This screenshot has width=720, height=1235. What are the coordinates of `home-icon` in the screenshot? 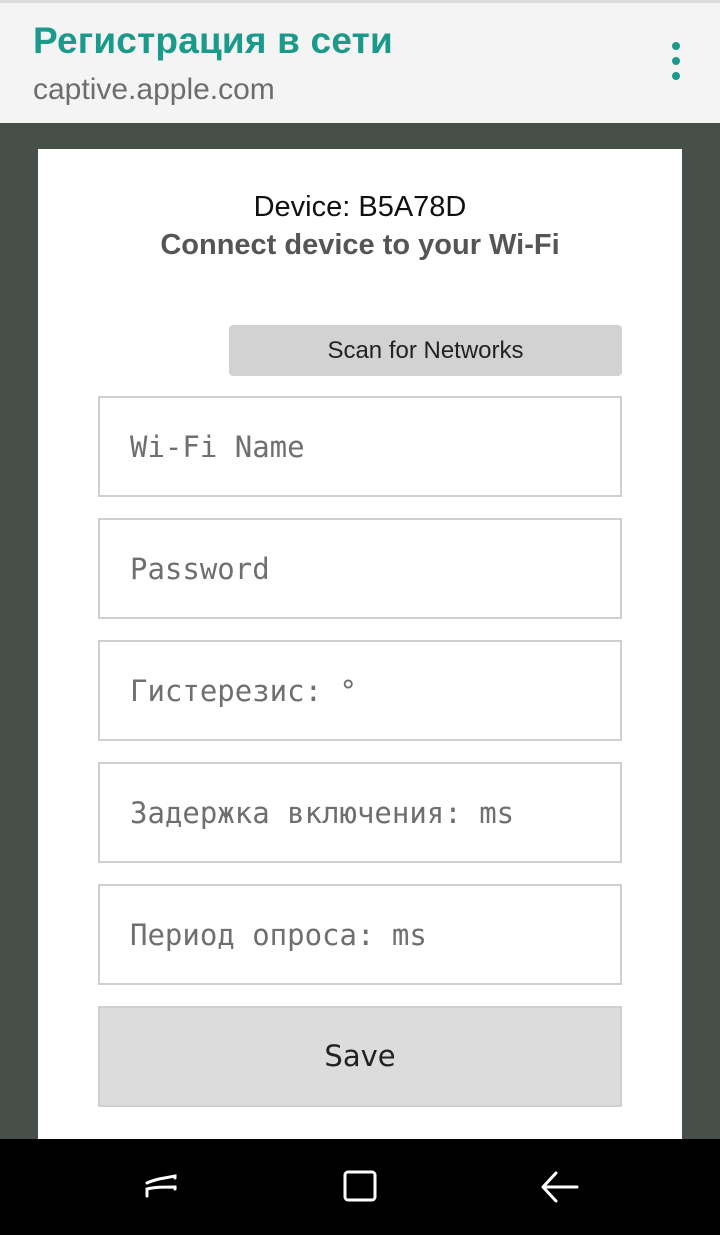 It's located at (360, 1186).